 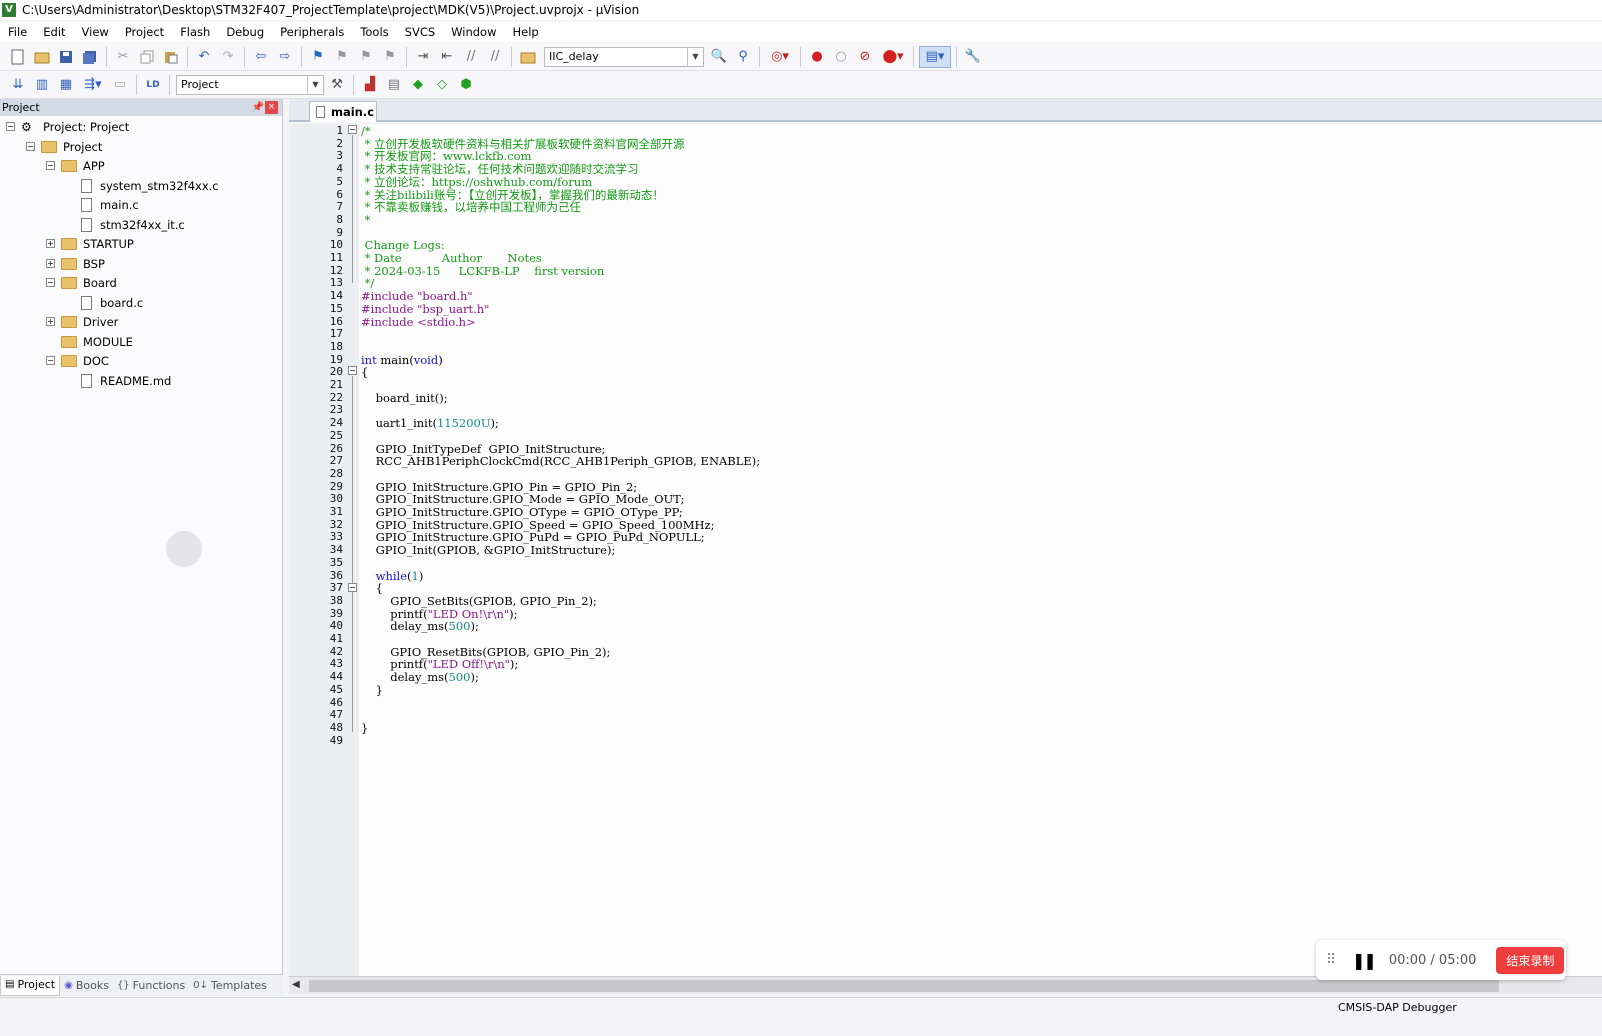 What do you see at coordinates (42, 85) in the screenshot?
I see `build-icon: ▥` at bounding box center [42, 85].